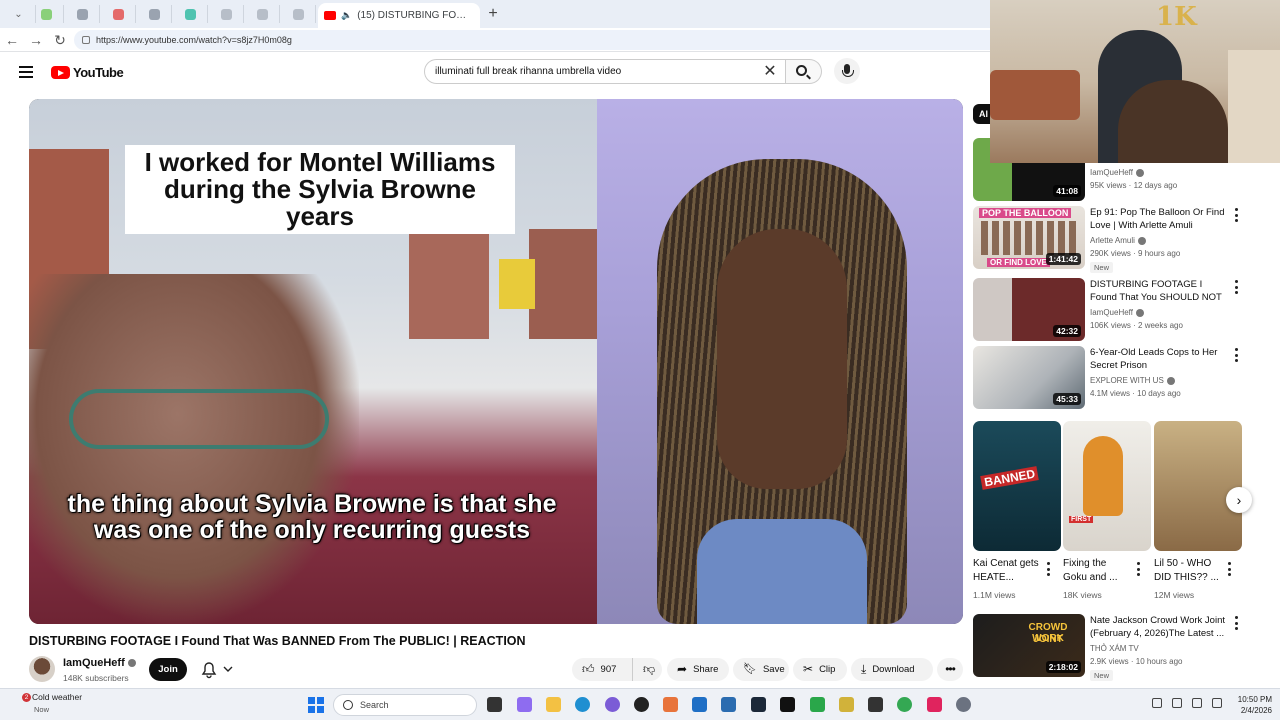 Image resolution: width=1280 pixels, height=720 pixels. I want to click on short-thumbnail: FIRST, so click(1107, 486).